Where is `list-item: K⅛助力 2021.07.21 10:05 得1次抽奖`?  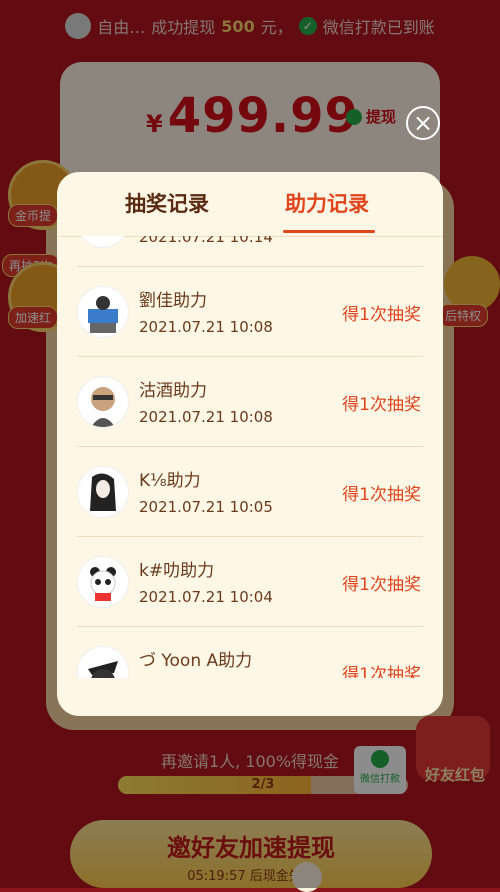
list-item: K⅛助力 2021.07.21 10:05 得1次抽奖 is located at coordinates (250, 491).